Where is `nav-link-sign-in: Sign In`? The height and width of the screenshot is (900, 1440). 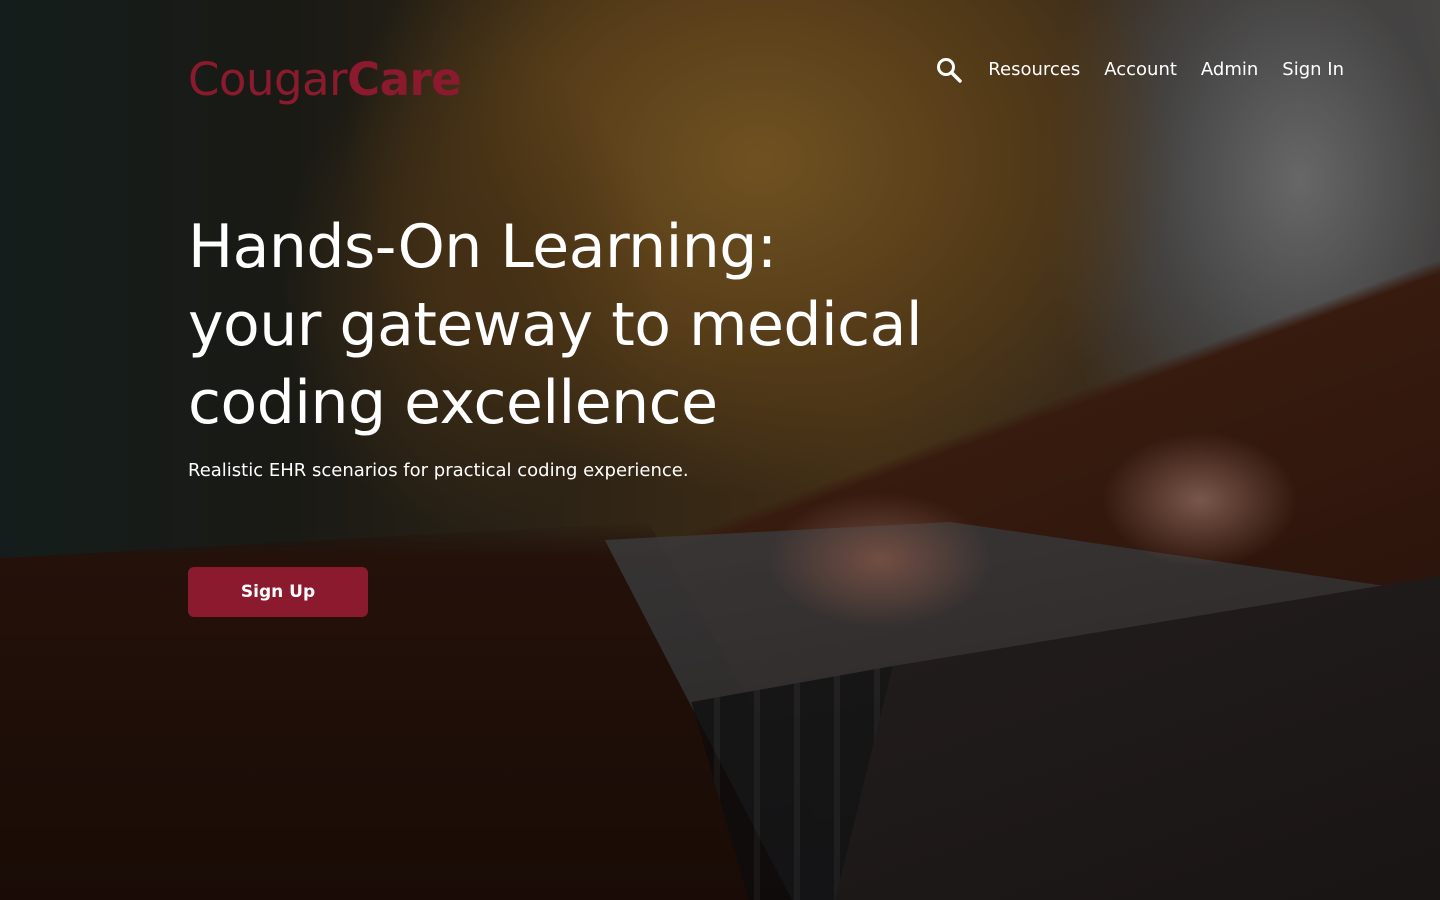 nav-link-sign-in: Sign In is located at coordinates (1313, 70).